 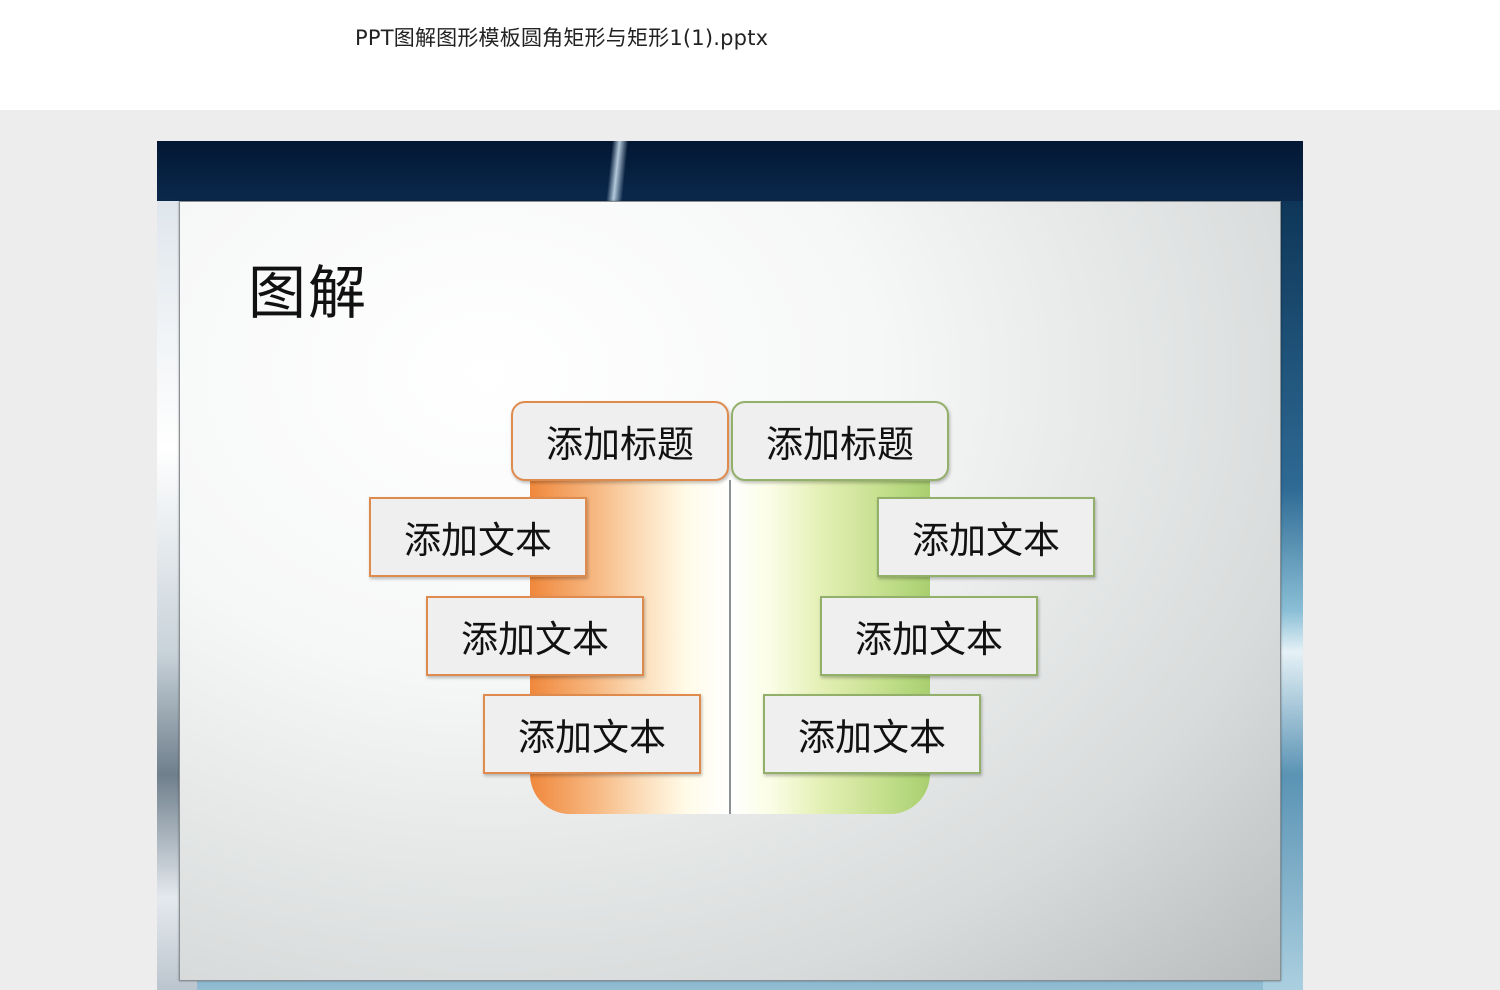 What do you see at coordinates (730, 173) in the screenshot?
I see `slide-background-top` at bounding box center [730, 173].